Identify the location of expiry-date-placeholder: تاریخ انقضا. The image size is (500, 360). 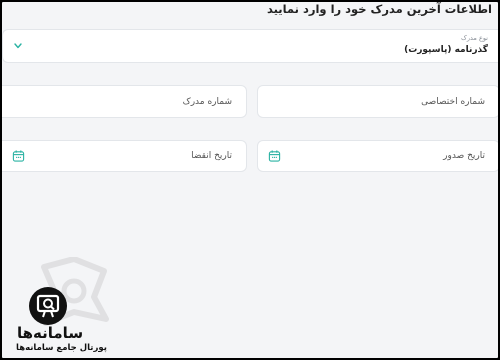
(211, 156).